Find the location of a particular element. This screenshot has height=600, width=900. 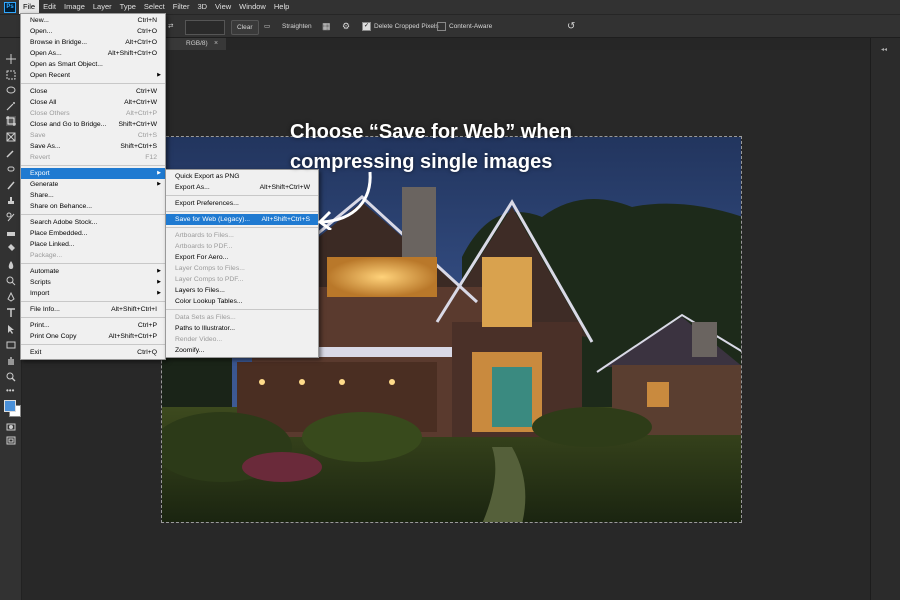

grid-overlay-icon: ▦ is located at coordinates (326, 26).